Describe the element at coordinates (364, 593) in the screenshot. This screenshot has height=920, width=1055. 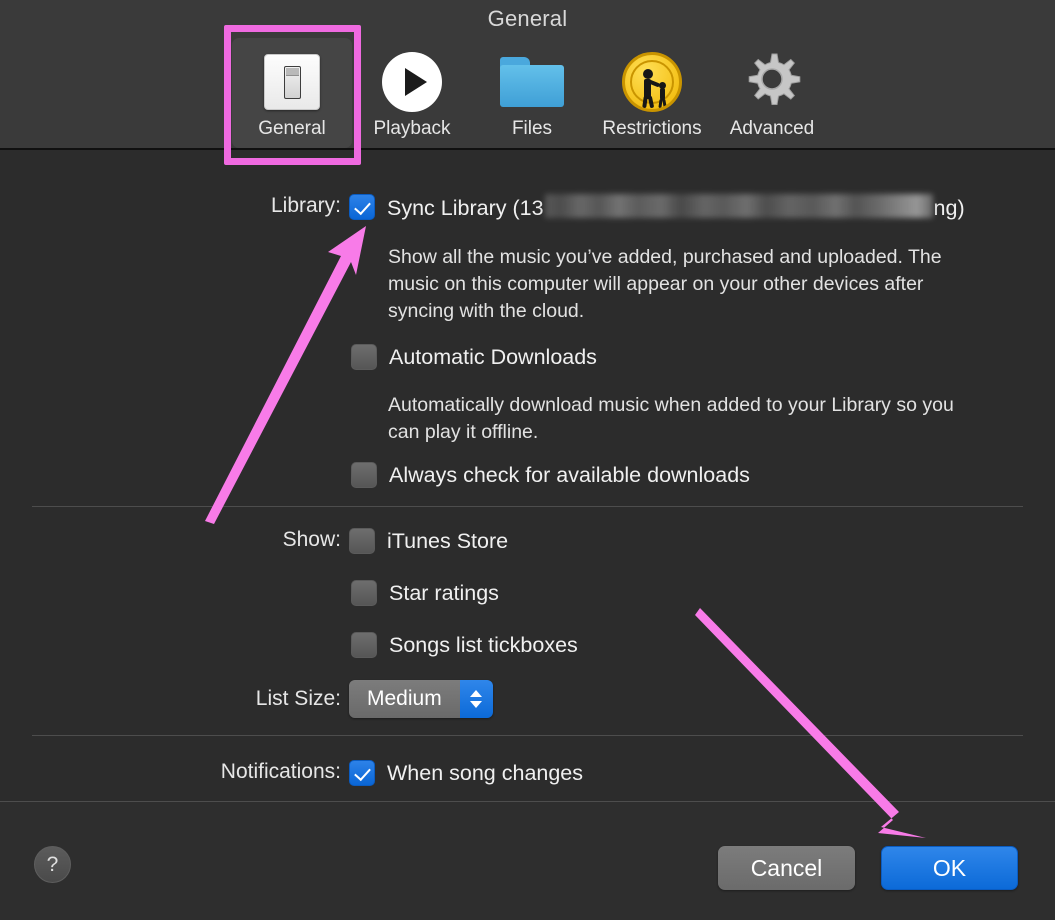
I see `show-star-ratings-checkbox` at that location.